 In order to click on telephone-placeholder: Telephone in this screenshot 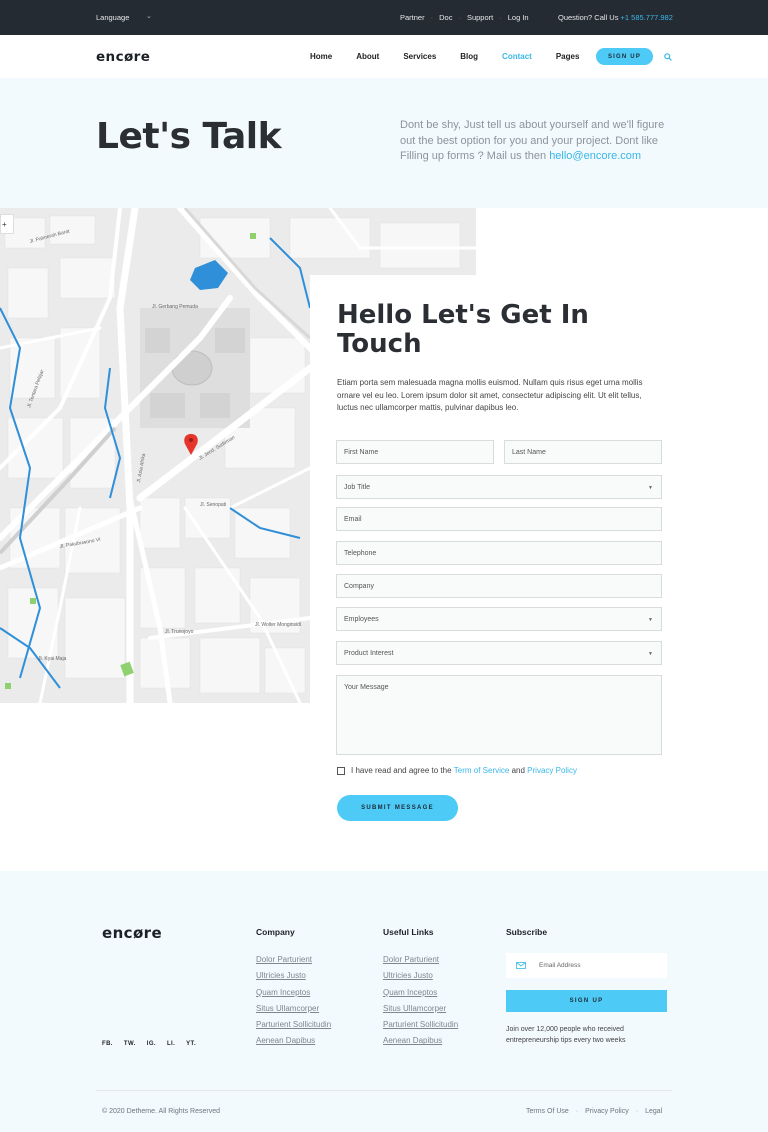, I will do `click(360, 553)`.